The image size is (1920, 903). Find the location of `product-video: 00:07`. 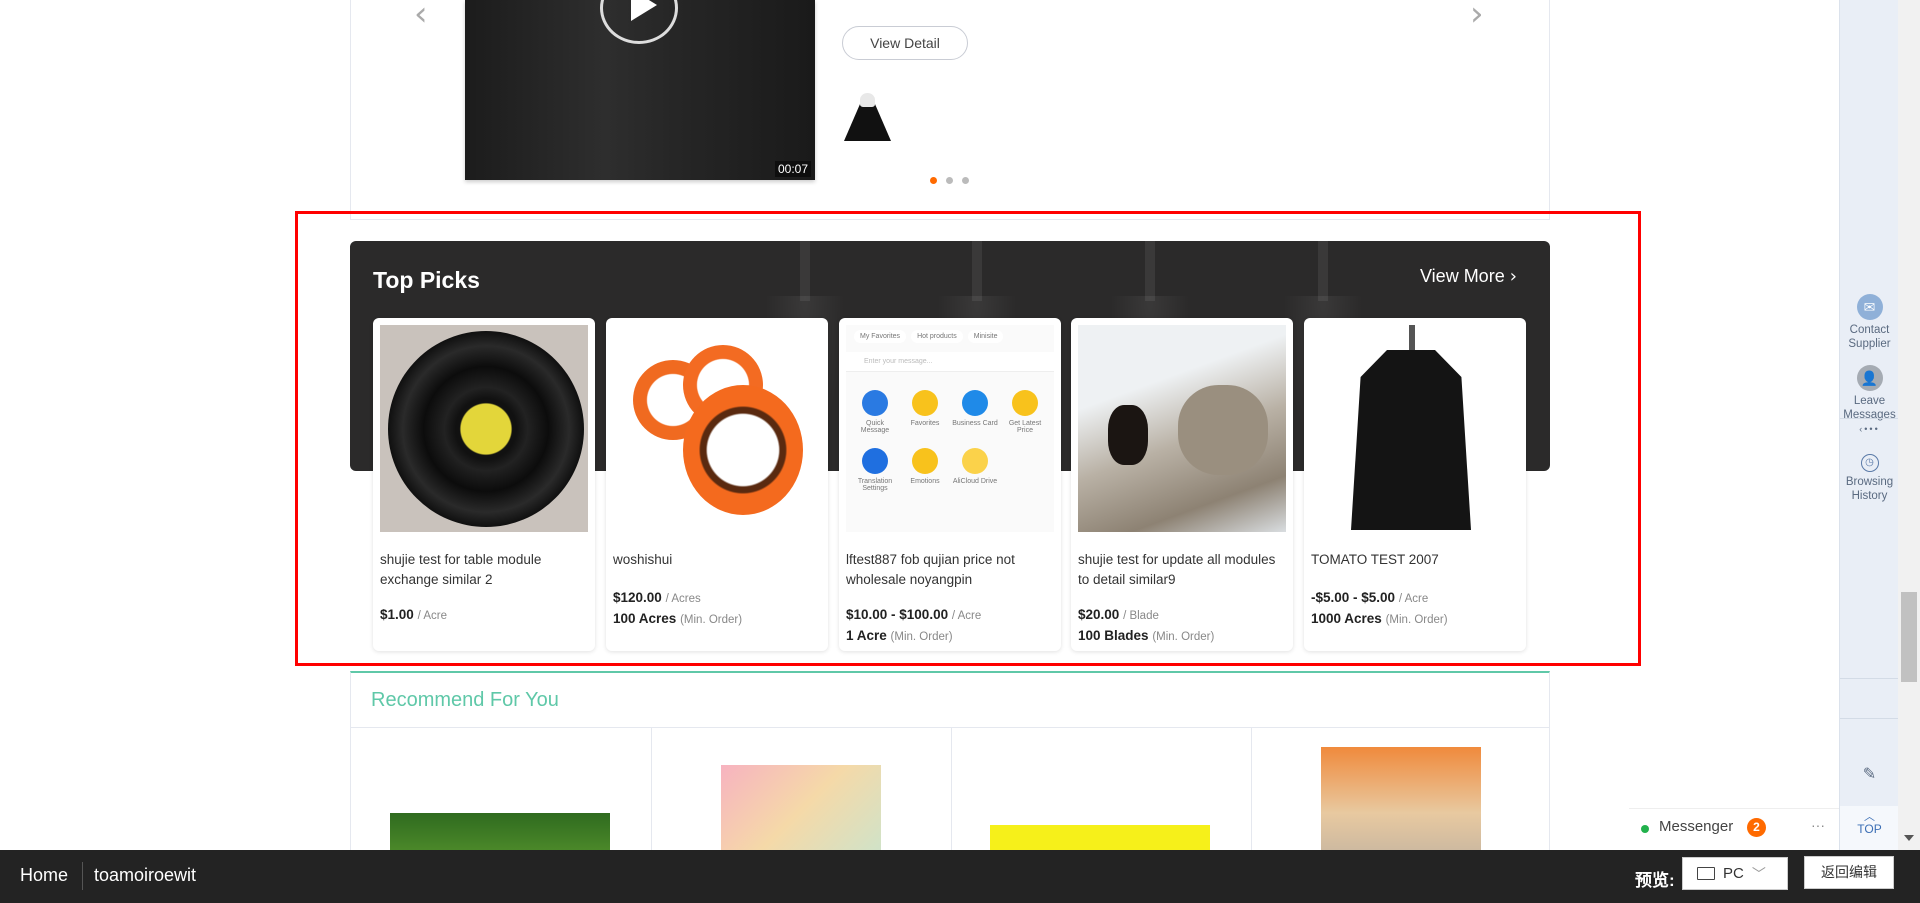

product-video: 00:07 is located at coordinates (640, 90).